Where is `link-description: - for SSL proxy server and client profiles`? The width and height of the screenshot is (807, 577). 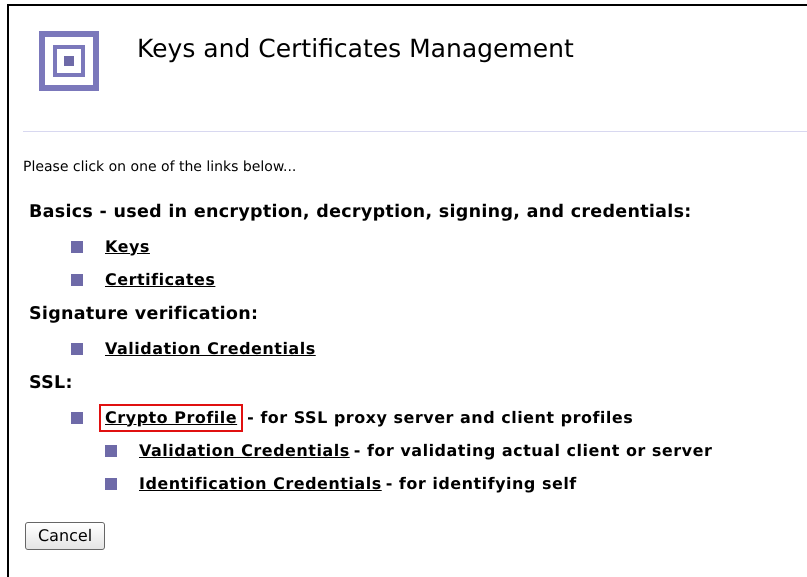 link-description: - for SSL proxy server and client profiles is located at coordinates (440, 417).